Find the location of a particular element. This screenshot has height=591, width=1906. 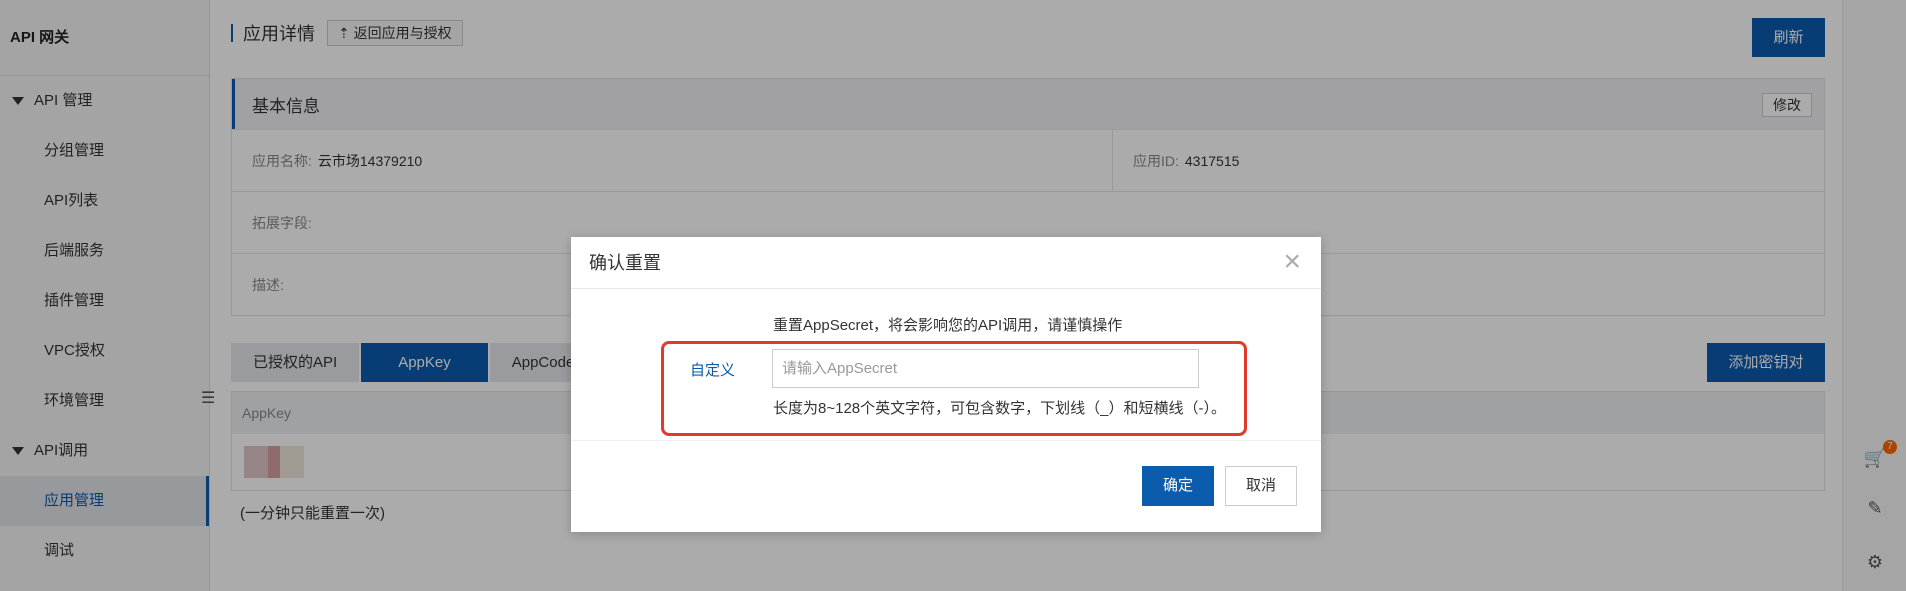

reset-warning: 重置AppSecret，将会影响您的API调用，请谨慎操作 is located at coordinates (948, 325).